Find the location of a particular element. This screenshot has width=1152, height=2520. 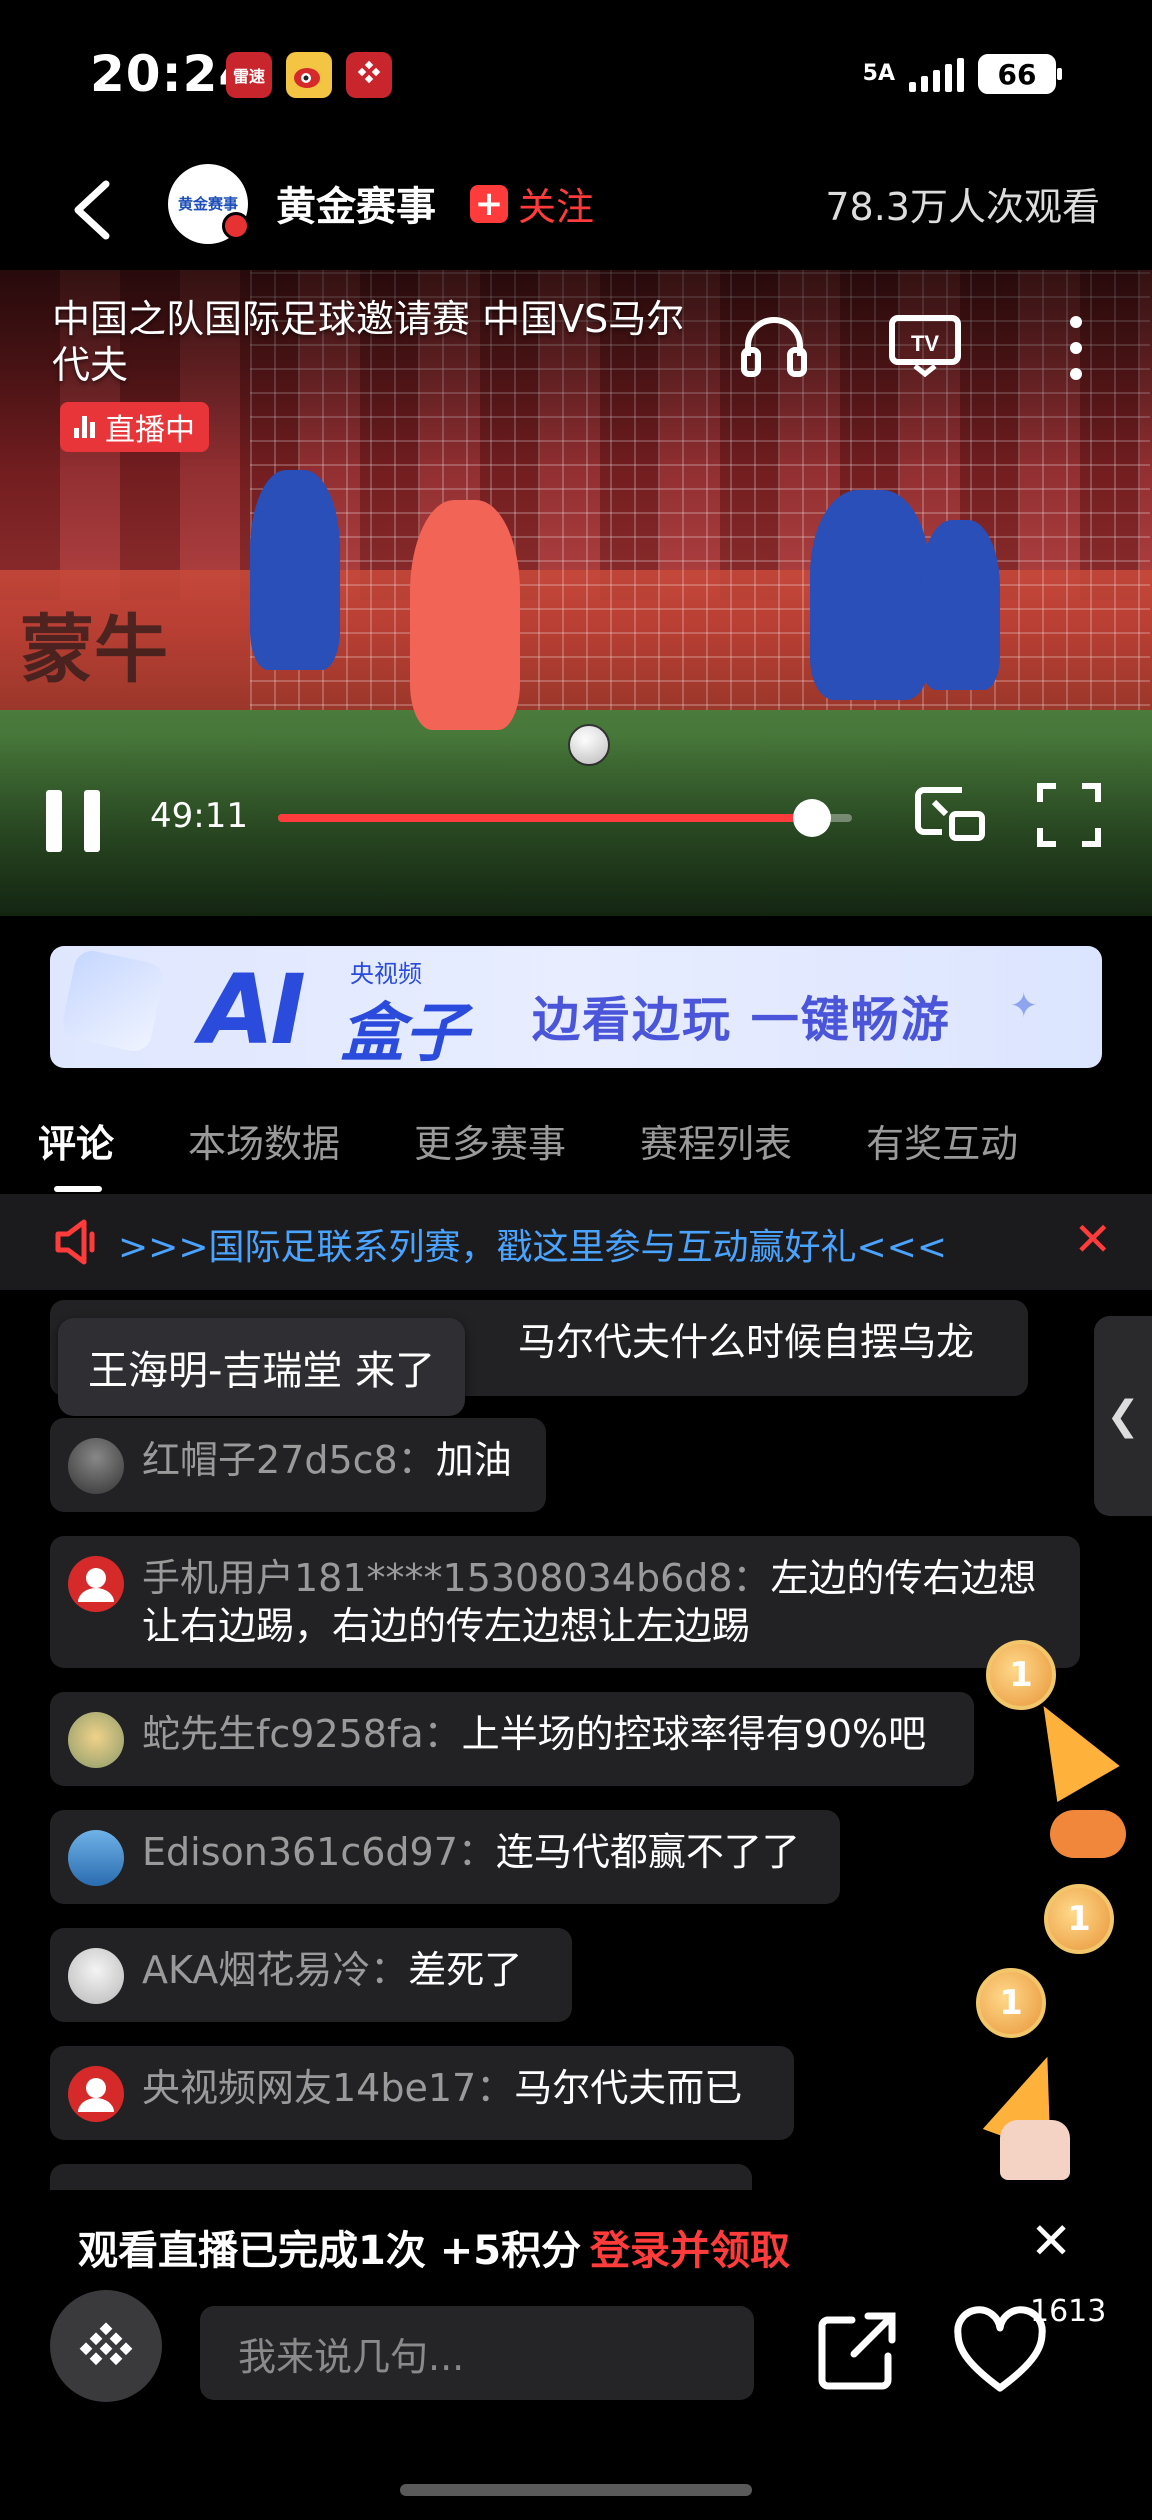

verified-badge-icon is located at coordinates (236, 226).